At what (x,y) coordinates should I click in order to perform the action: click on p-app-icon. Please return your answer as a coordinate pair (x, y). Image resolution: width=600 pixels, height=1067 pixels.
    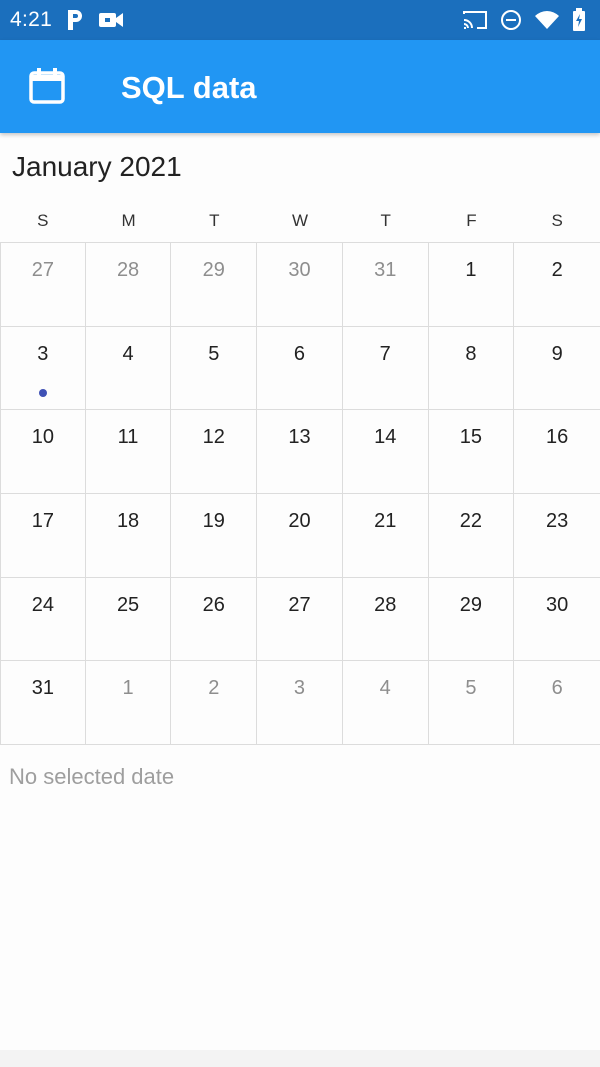
    Looking at the image, I should click on (75, 20).